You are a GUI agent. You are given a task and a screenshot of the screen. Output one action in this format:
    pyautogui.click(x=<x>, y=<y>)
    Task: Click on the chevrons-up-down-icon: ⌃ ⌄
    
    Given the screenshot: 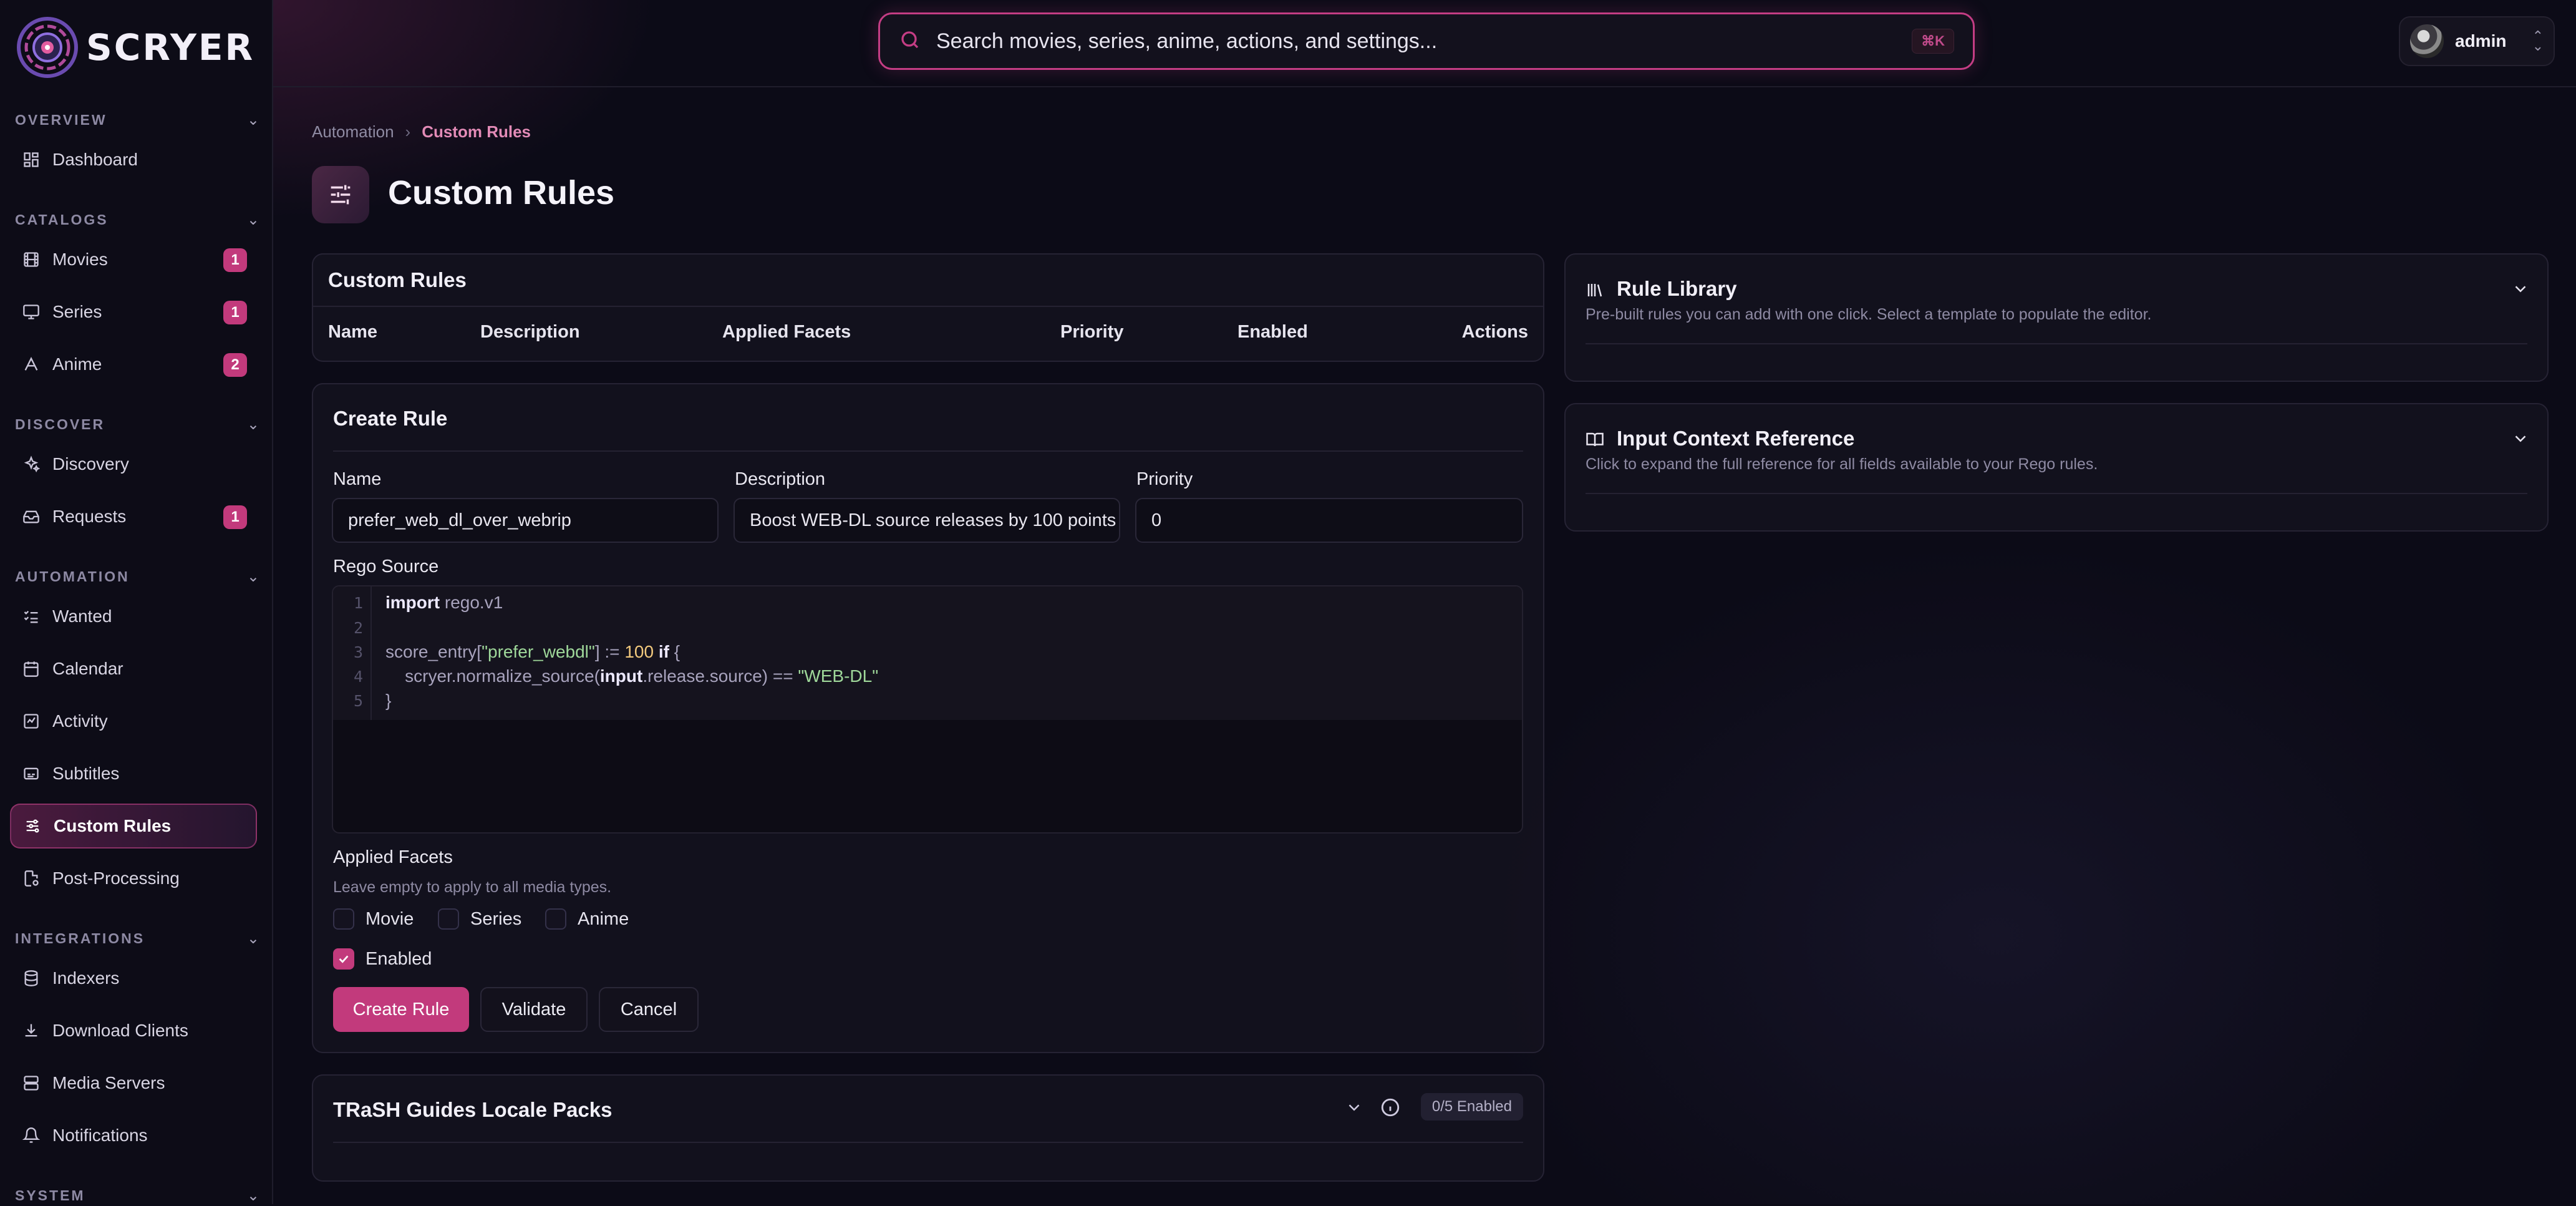 What is the action you would take?
    pyautogui.click(x=2538, y=41)
    